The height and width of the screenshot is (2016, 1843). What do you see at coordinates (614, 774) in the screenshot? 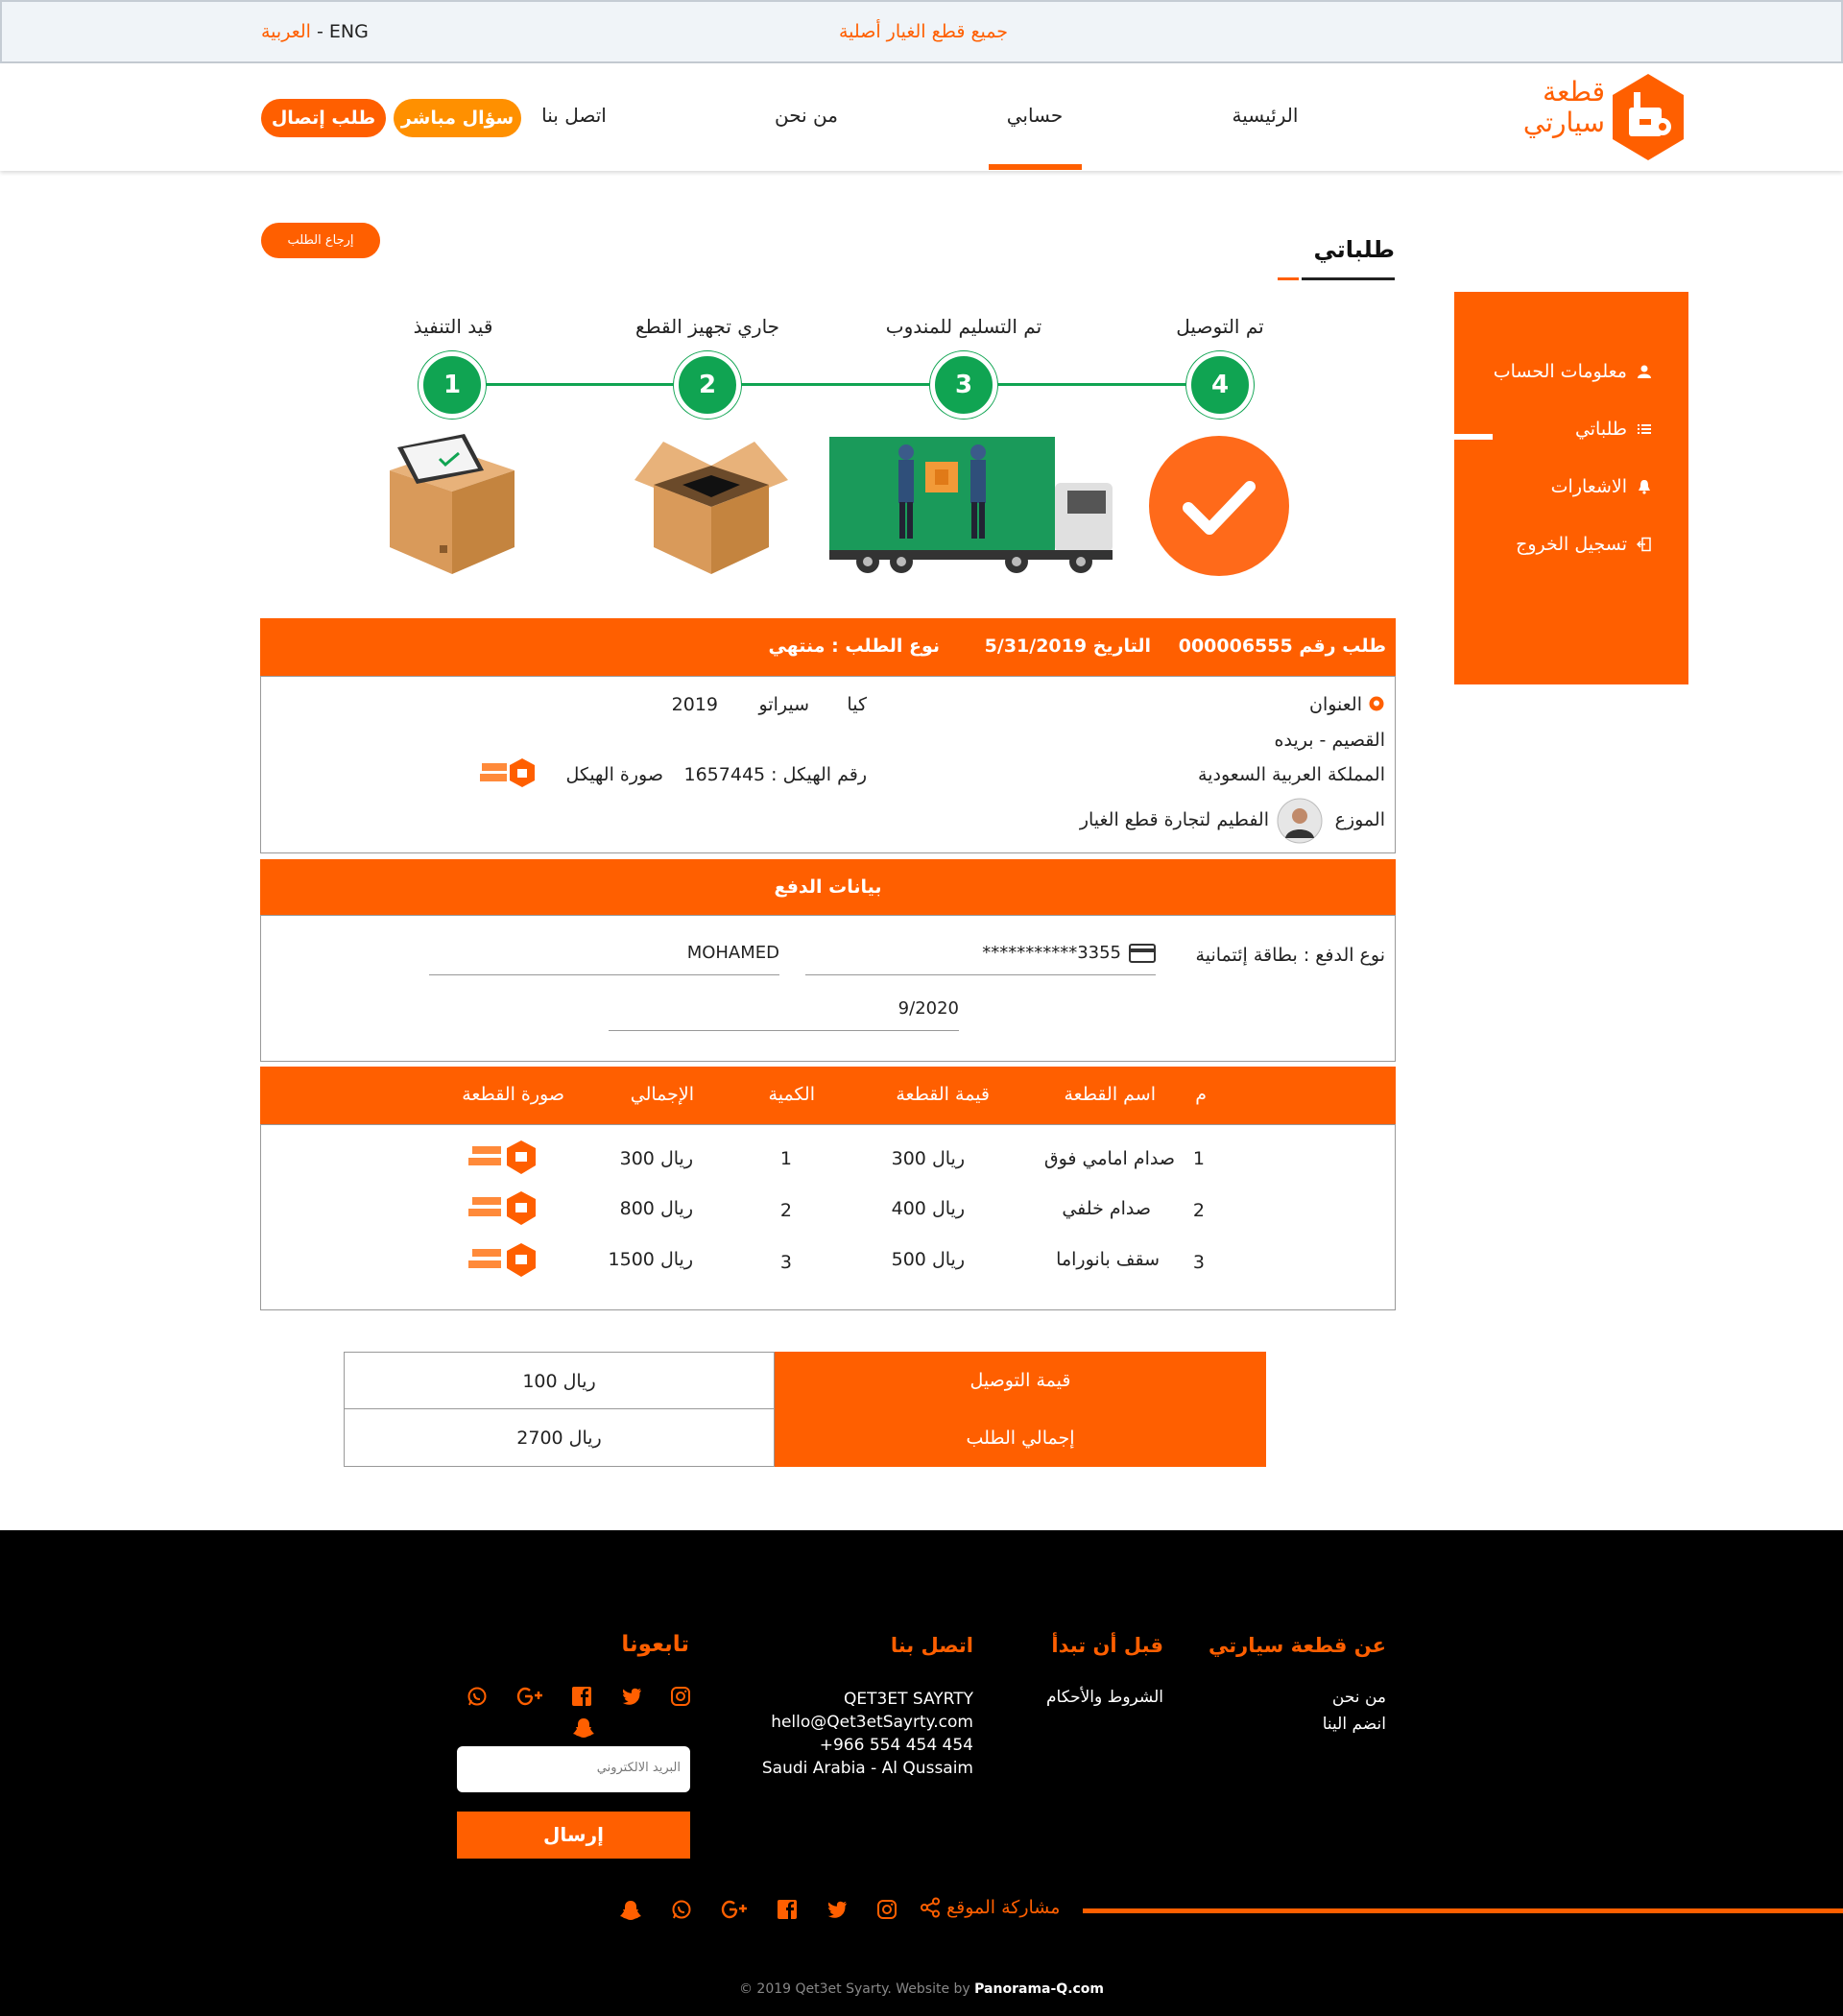
I see `chassis-image-label: صورة الهيكل` at bounding box center [614, 774].